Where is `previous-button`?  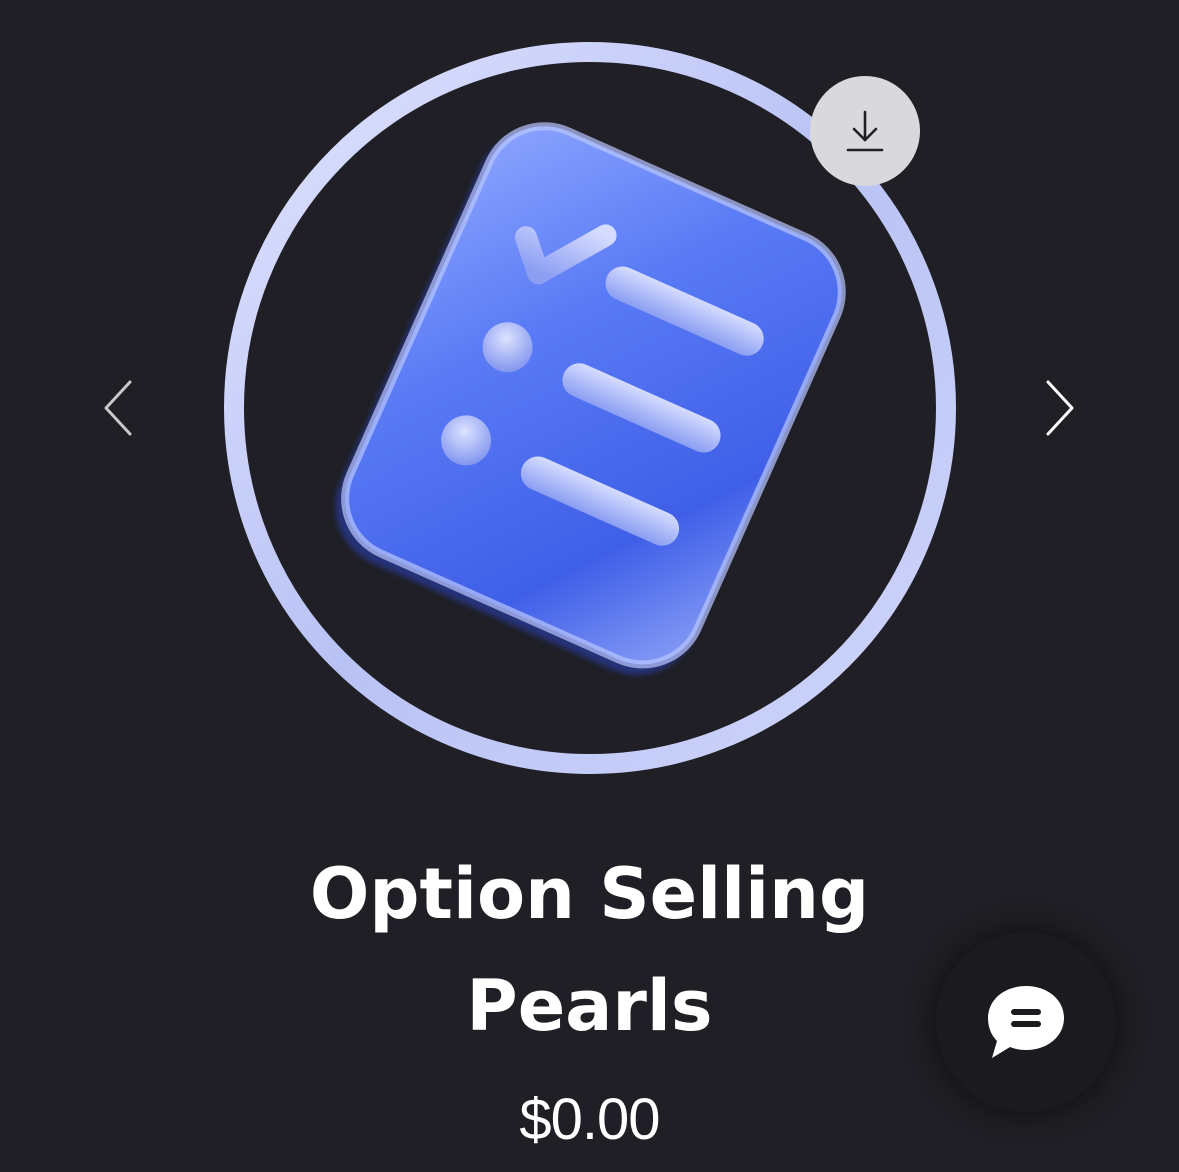 previous-button is located at coordinates (118, 408).